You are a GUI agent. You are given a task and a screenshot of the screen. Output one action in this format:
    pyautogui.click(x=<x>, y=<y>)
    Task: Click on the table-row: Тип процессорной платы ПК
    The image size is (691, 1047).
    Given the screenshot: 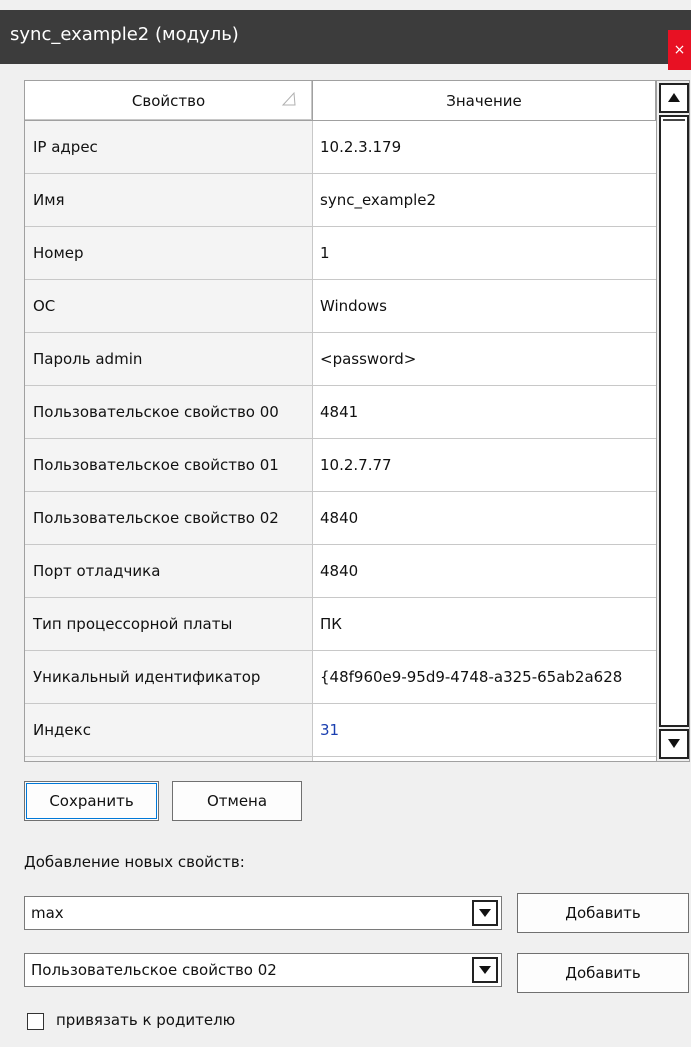 What is the action you would take?
    pyautogui.click(x=340, y=624)
    